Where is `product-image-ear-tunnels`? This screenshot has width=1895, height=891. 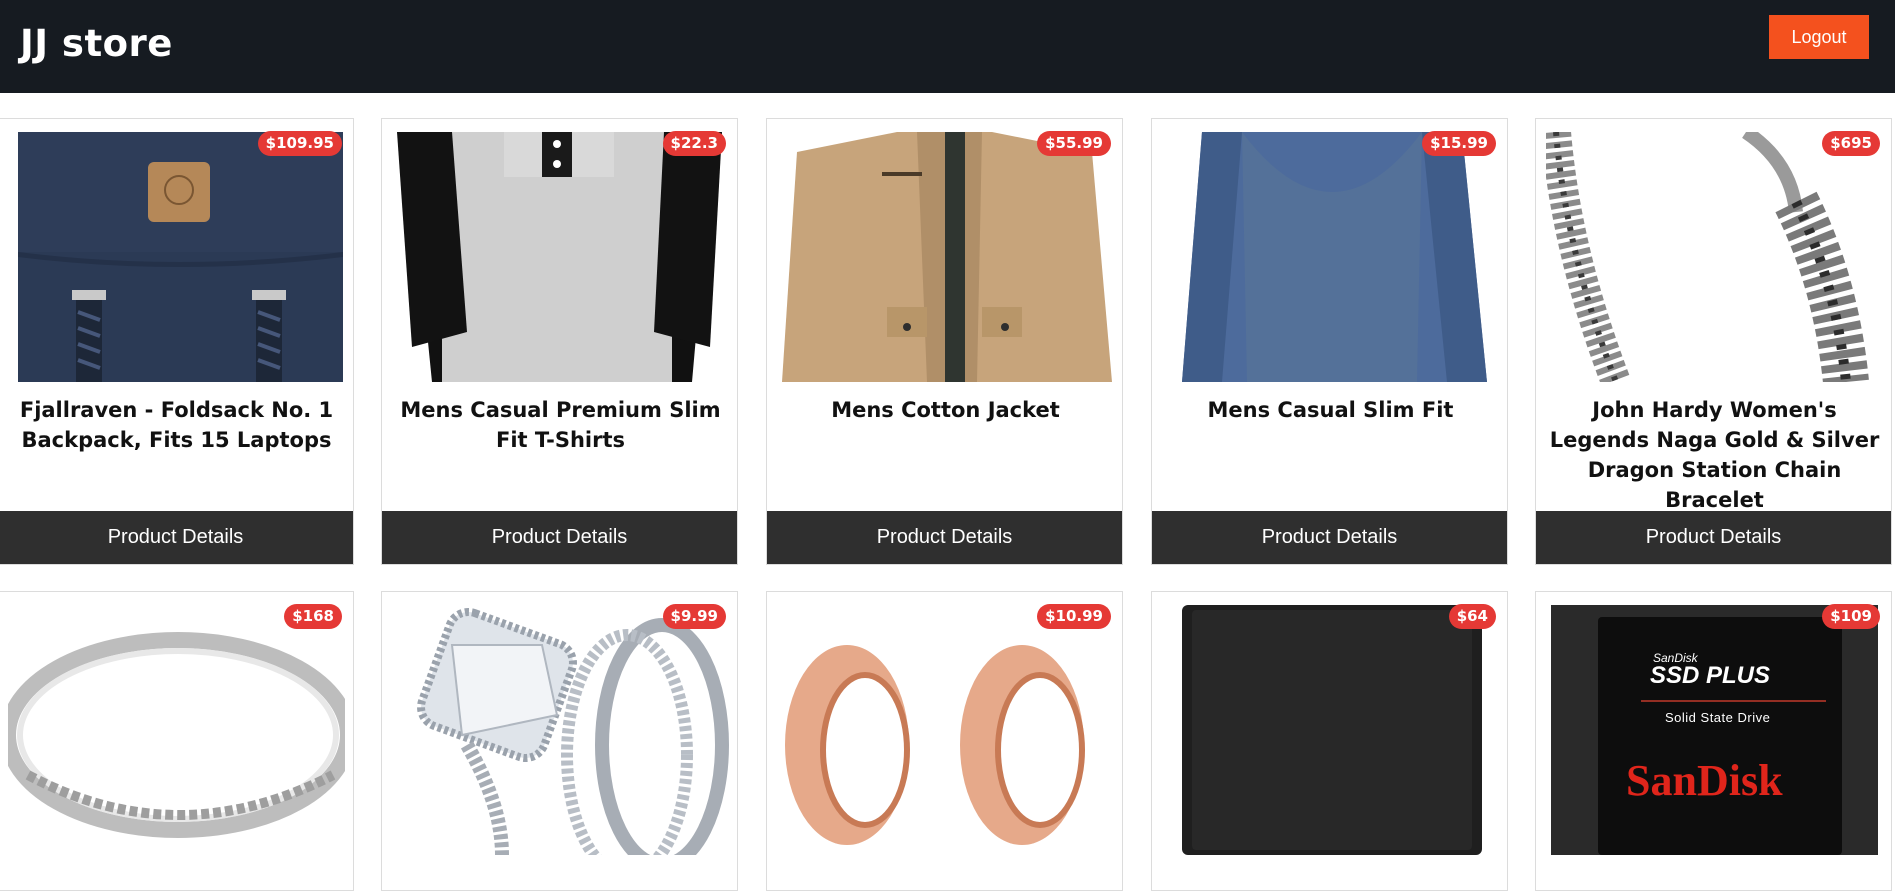 product-image-ear-tunnels is located at coordinates (945, 730).